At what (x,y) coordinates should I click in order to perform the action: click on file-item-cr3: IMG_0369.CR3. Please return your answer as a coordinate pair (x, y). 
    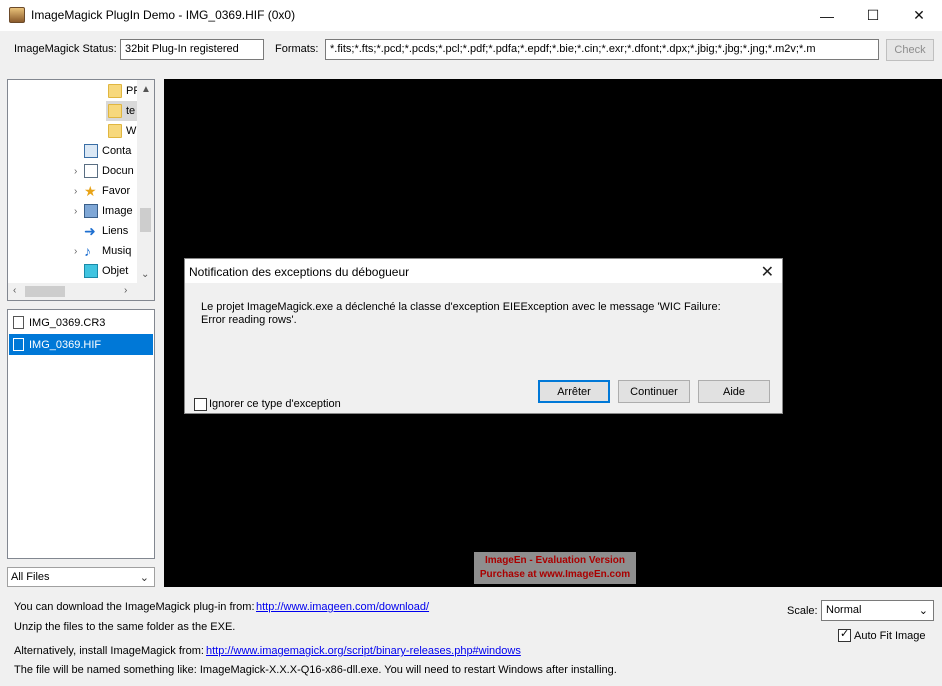
    Looking at the image, I should click on (81, 322).